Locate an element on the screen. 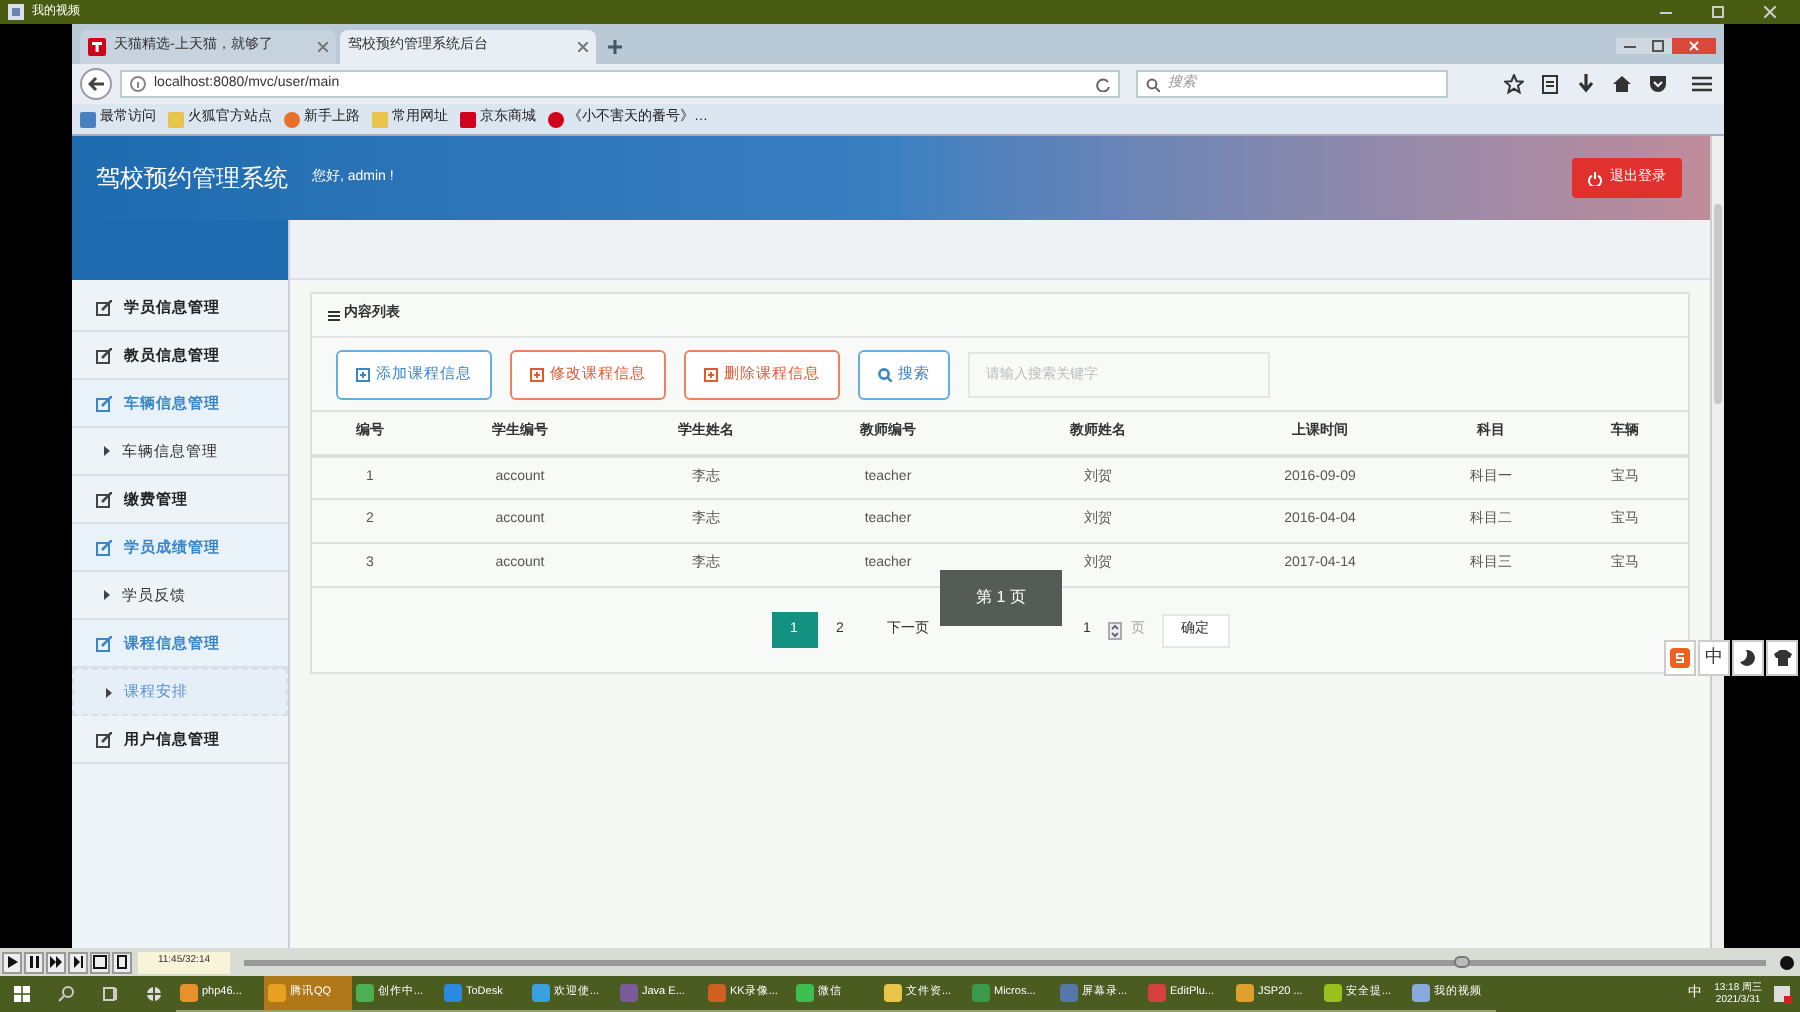  app-title: 驾校预约管理系统 is located at coordinates (192, 179).